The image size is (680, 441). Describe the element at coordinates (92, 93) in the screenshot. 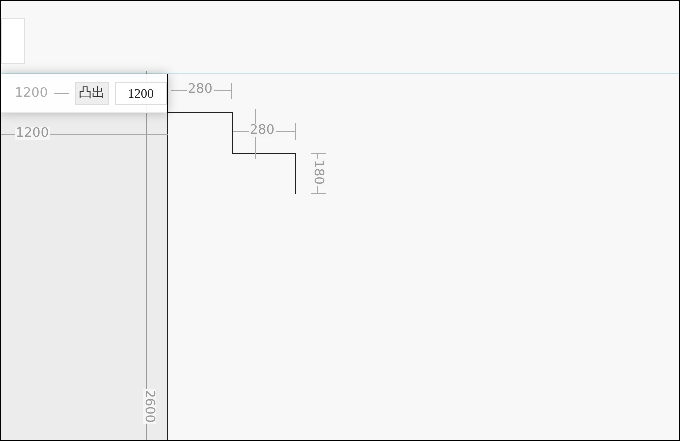

I see `protrude-button: 凸出` at that location.